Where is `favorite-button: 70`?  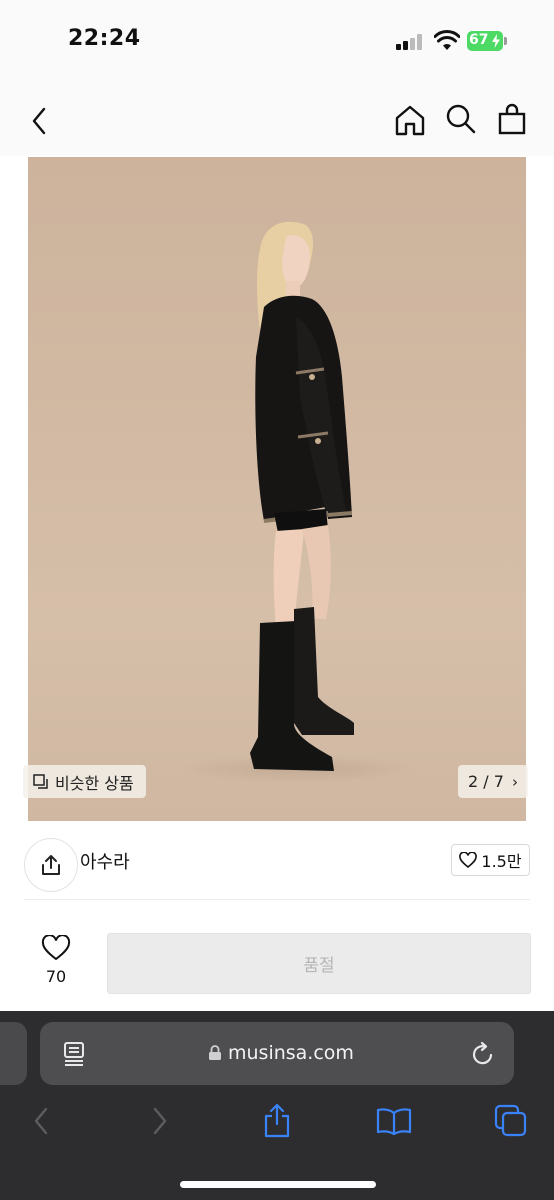 favorite-button: 70 is located at coordinates (56, 960).